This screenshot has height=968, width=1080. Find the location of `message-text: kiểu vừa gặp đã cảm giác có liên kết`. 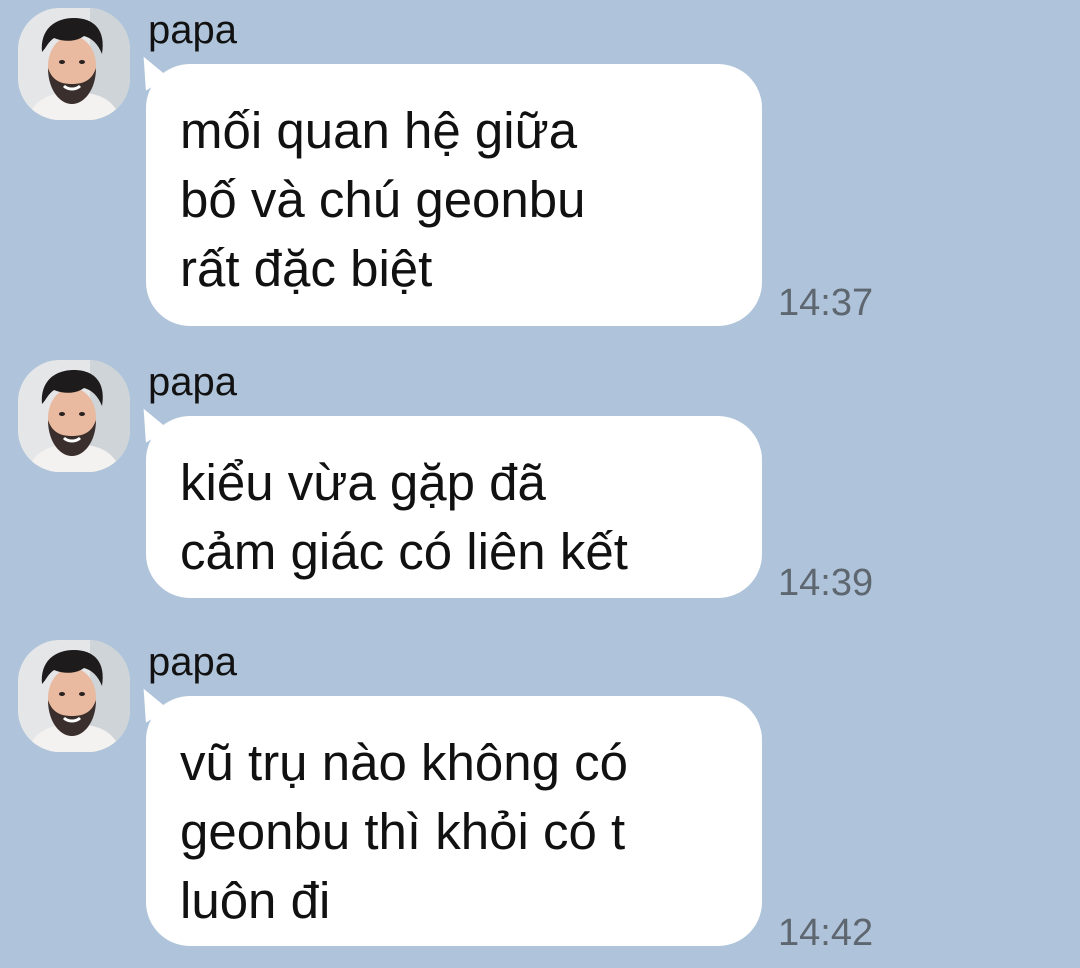

message-text: kiểu vừa gặp đã cảm giác có liên kết is located at coordinates (404, 517).